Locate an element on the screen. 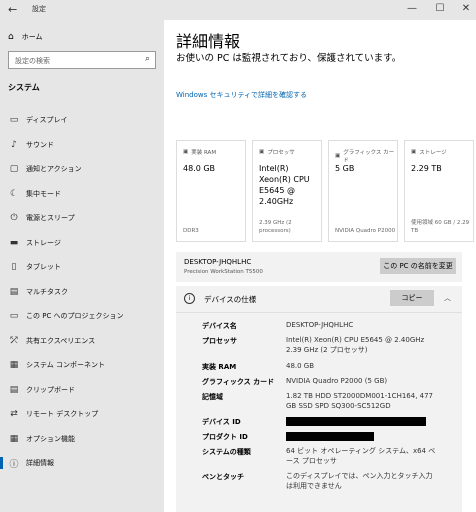 This screenshot has height=512, width=476. search-placeholder: 設定の検索 is located at coordinates (32, 61).